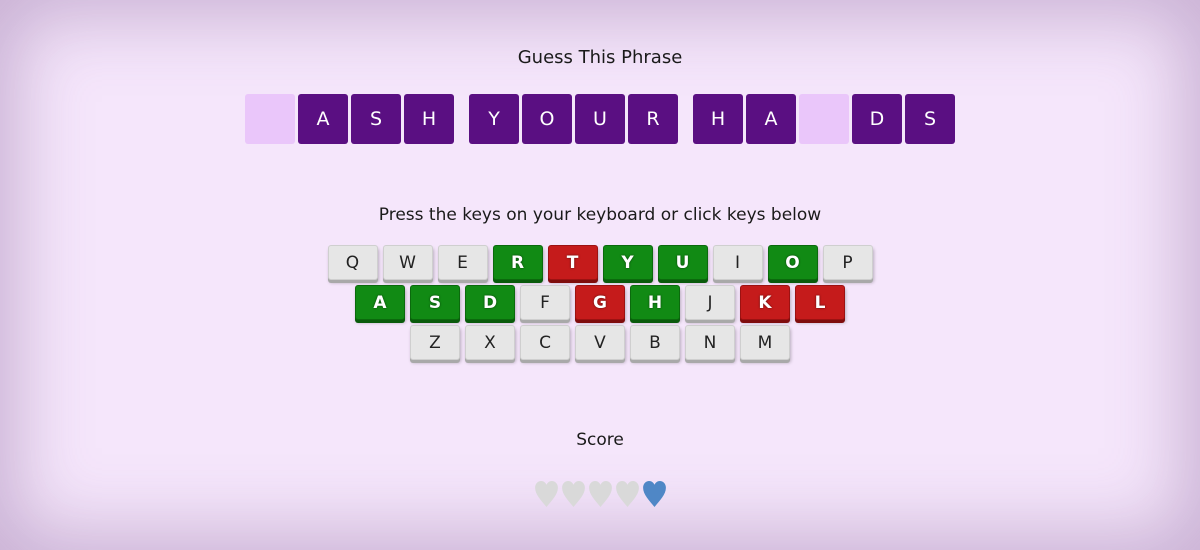 The height and width of the screenshot is (550, 1200). I want to click on key-k: K, so click(765, 302).